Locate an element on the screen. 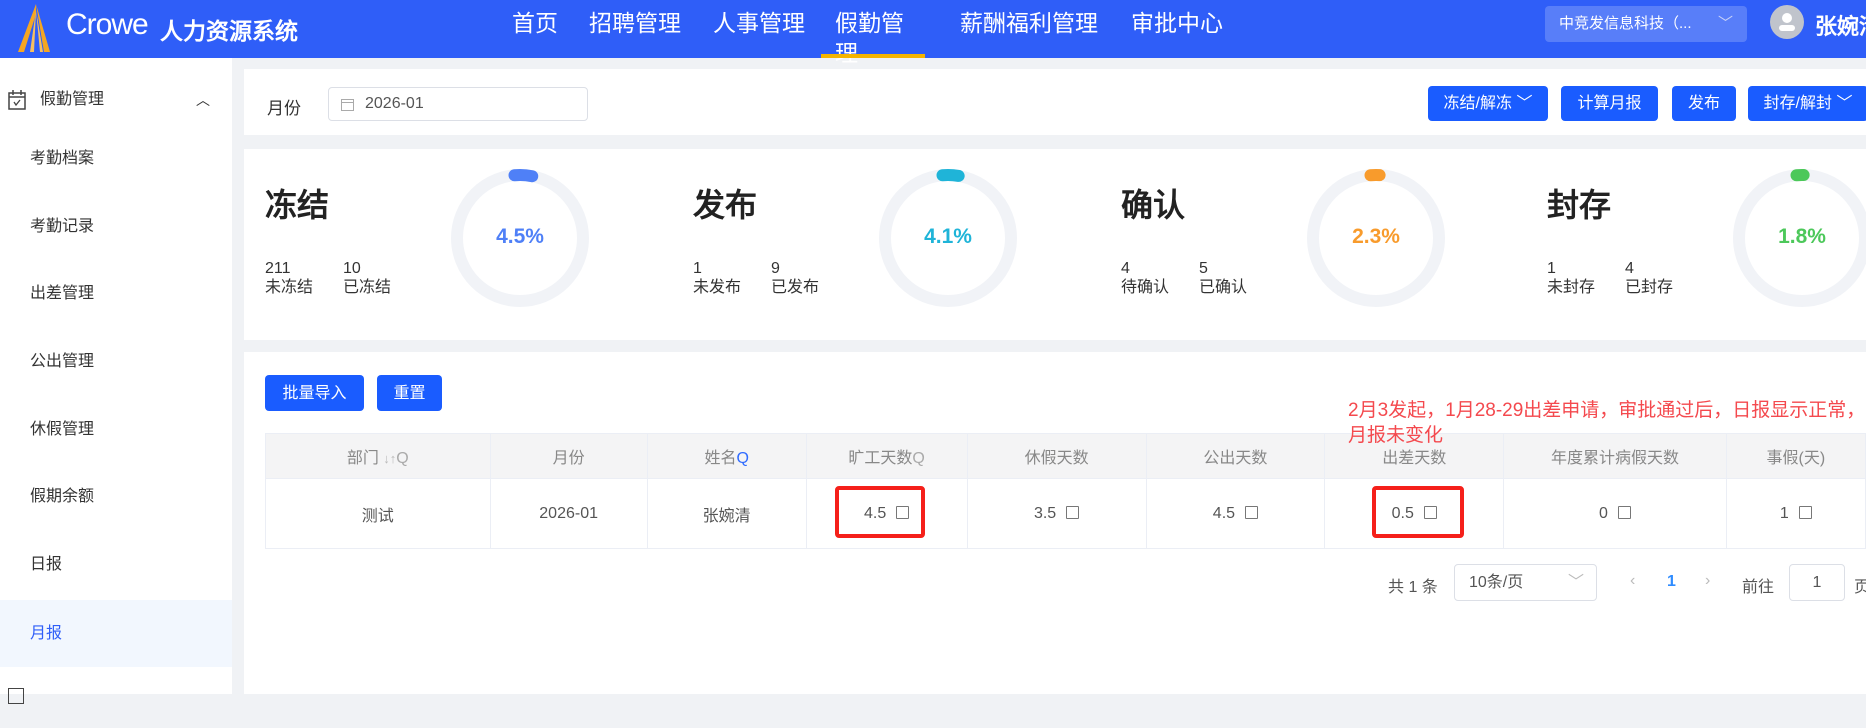 Image resolution: width=1866 pixels, height=728 pixels. nav-attendance: 假勤管理 is located at coordinates (873, 37).